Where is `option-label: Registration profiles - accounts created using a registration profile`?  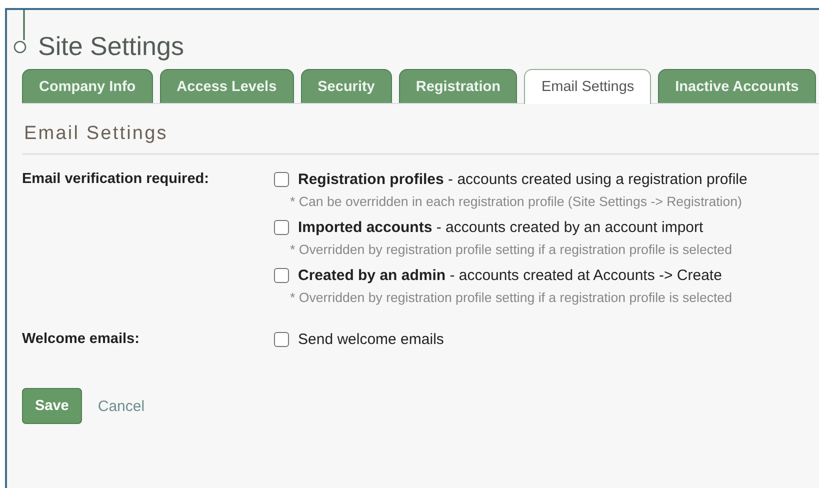
option-label: Registration profiles - accounts created using a registration profile is located at coordinates (523, 179).